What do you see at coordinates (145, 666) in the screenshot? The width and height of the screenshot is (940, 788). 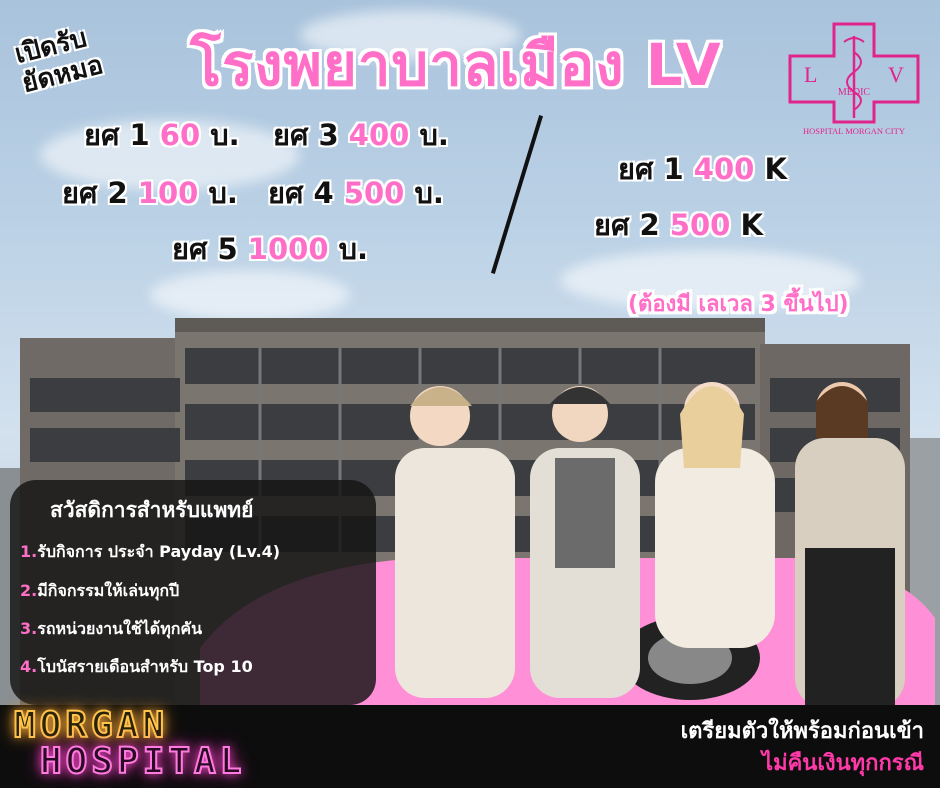 I see `benefit-text: โบนัสรายเดือนสำหรับ Top 10` at bounding box center [145, 666].